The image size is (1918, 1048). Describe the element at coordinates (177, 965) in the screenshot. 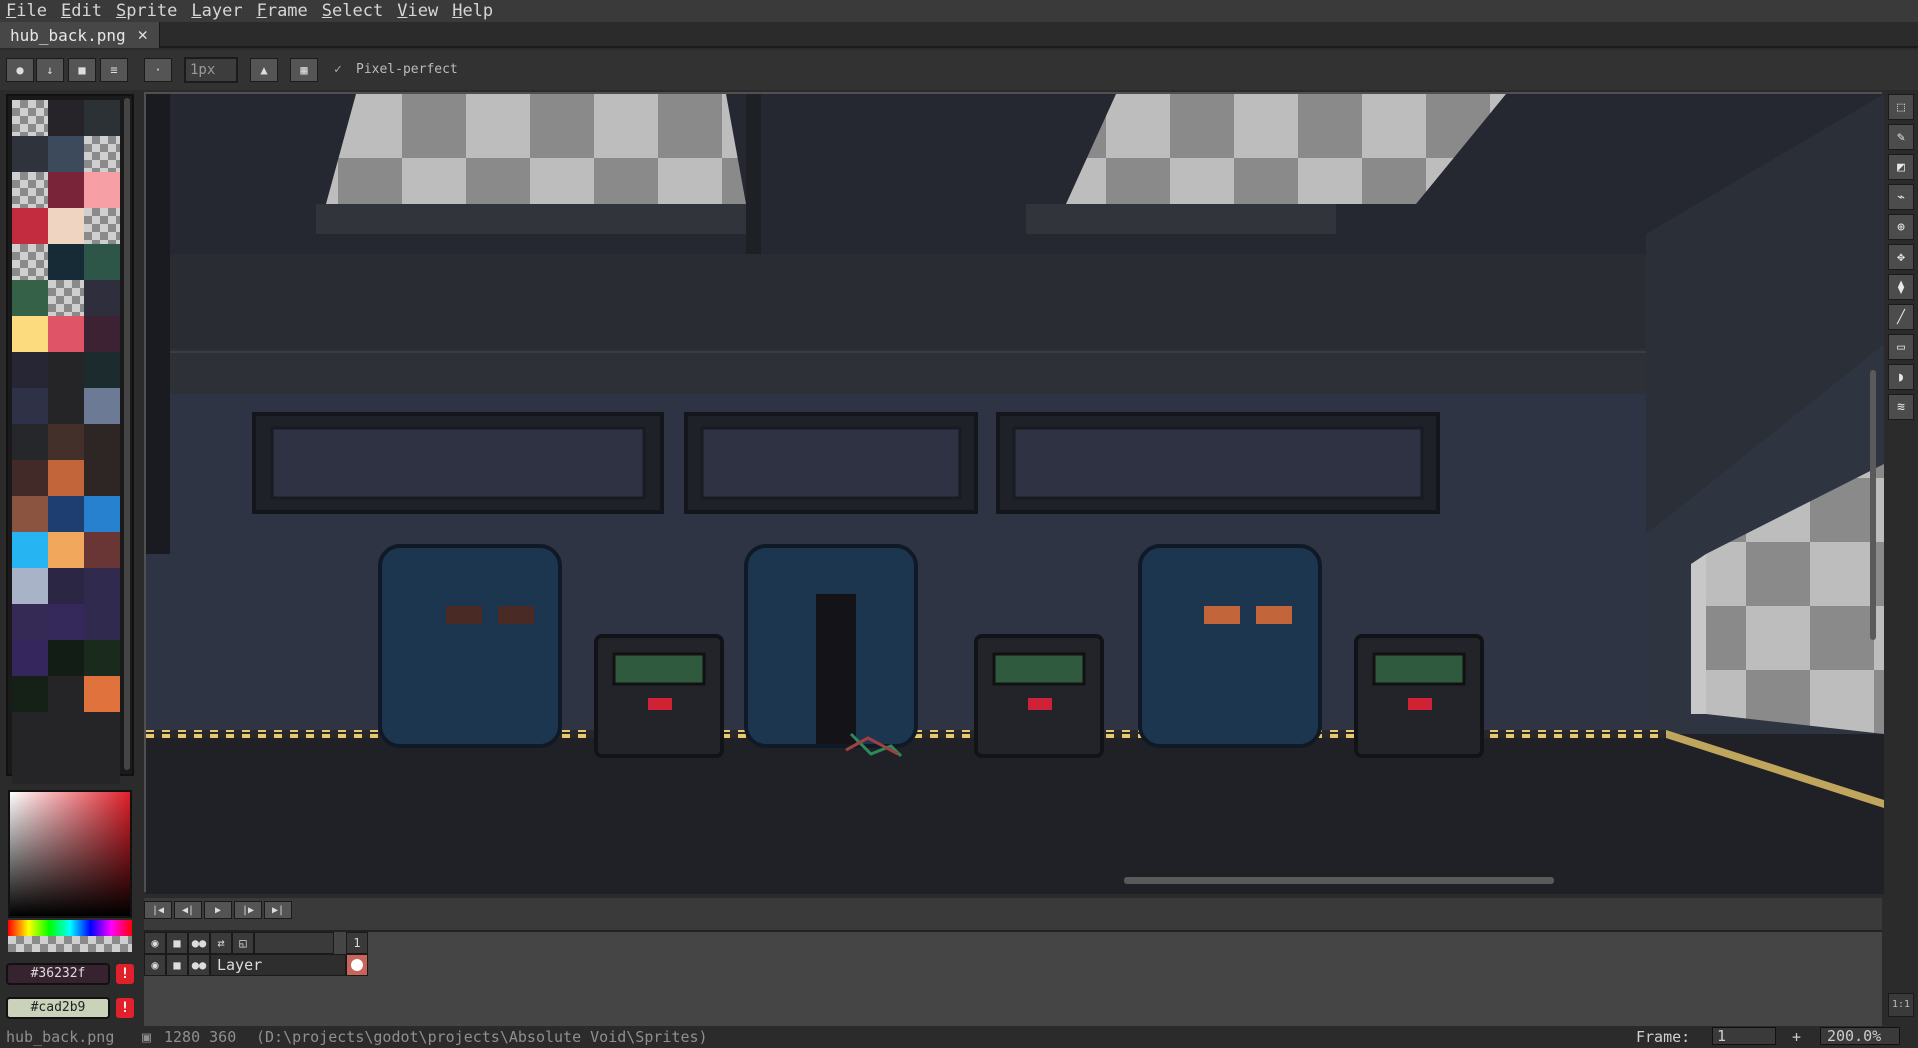

I see `layer-lock-icon: ■` at that location.